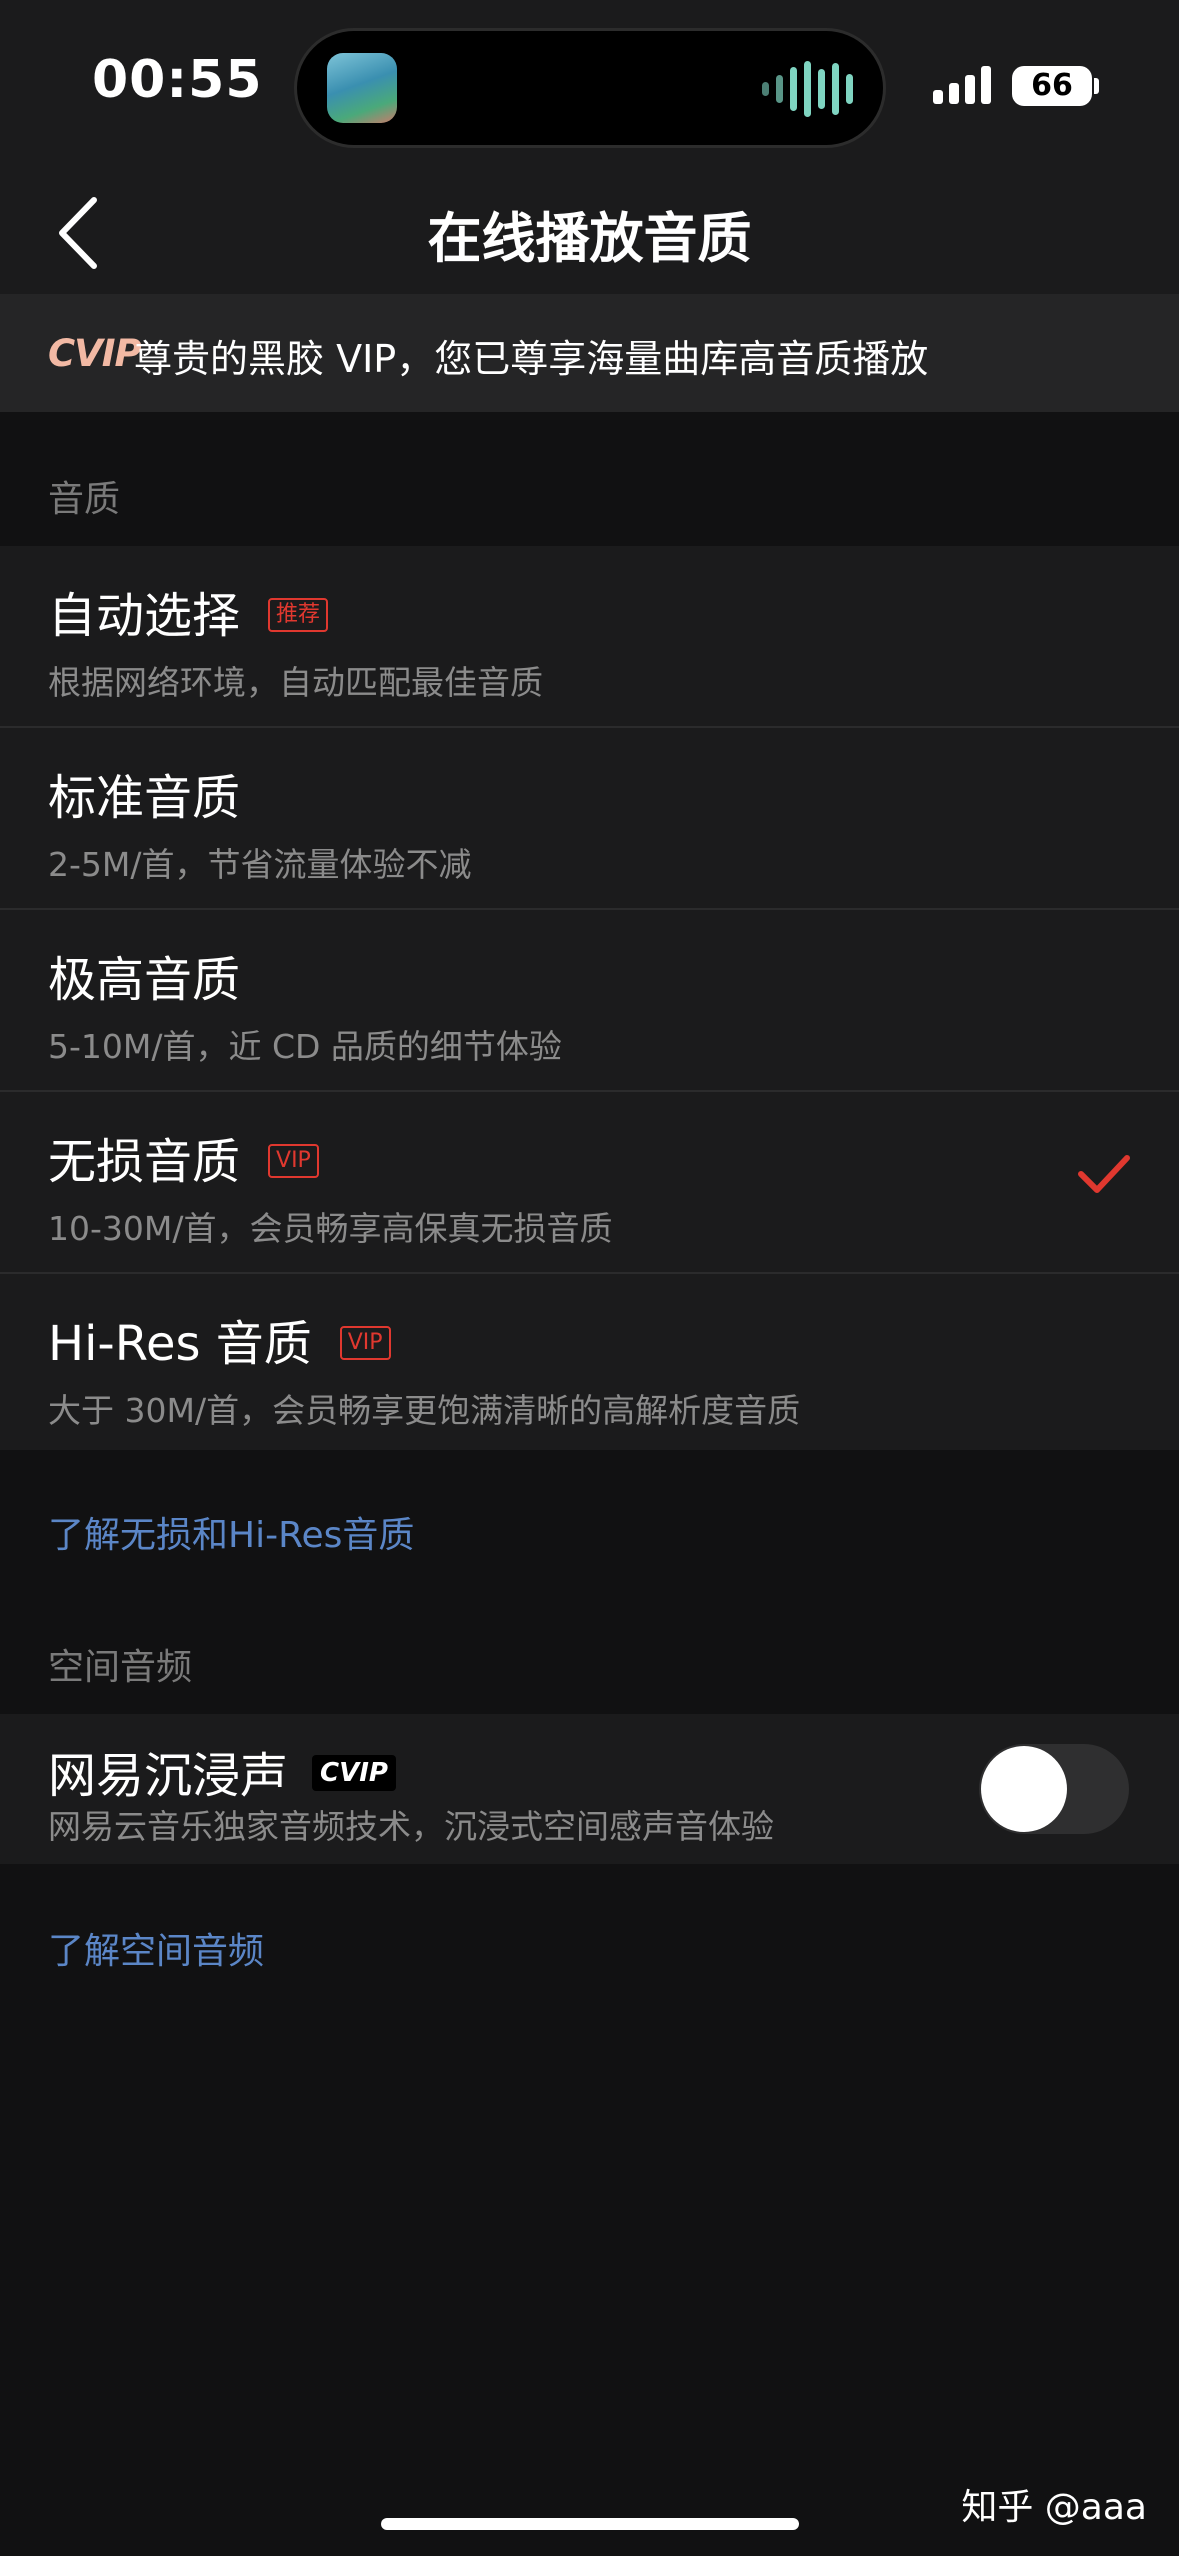 The width and height of the screenshot is (1179, 2556). I want to click on spatial-audio-row: 网易沉浸声 CVIP 网易云音乐独家音频技术，沉浸式空间感声音体验, so click(589, 1789).